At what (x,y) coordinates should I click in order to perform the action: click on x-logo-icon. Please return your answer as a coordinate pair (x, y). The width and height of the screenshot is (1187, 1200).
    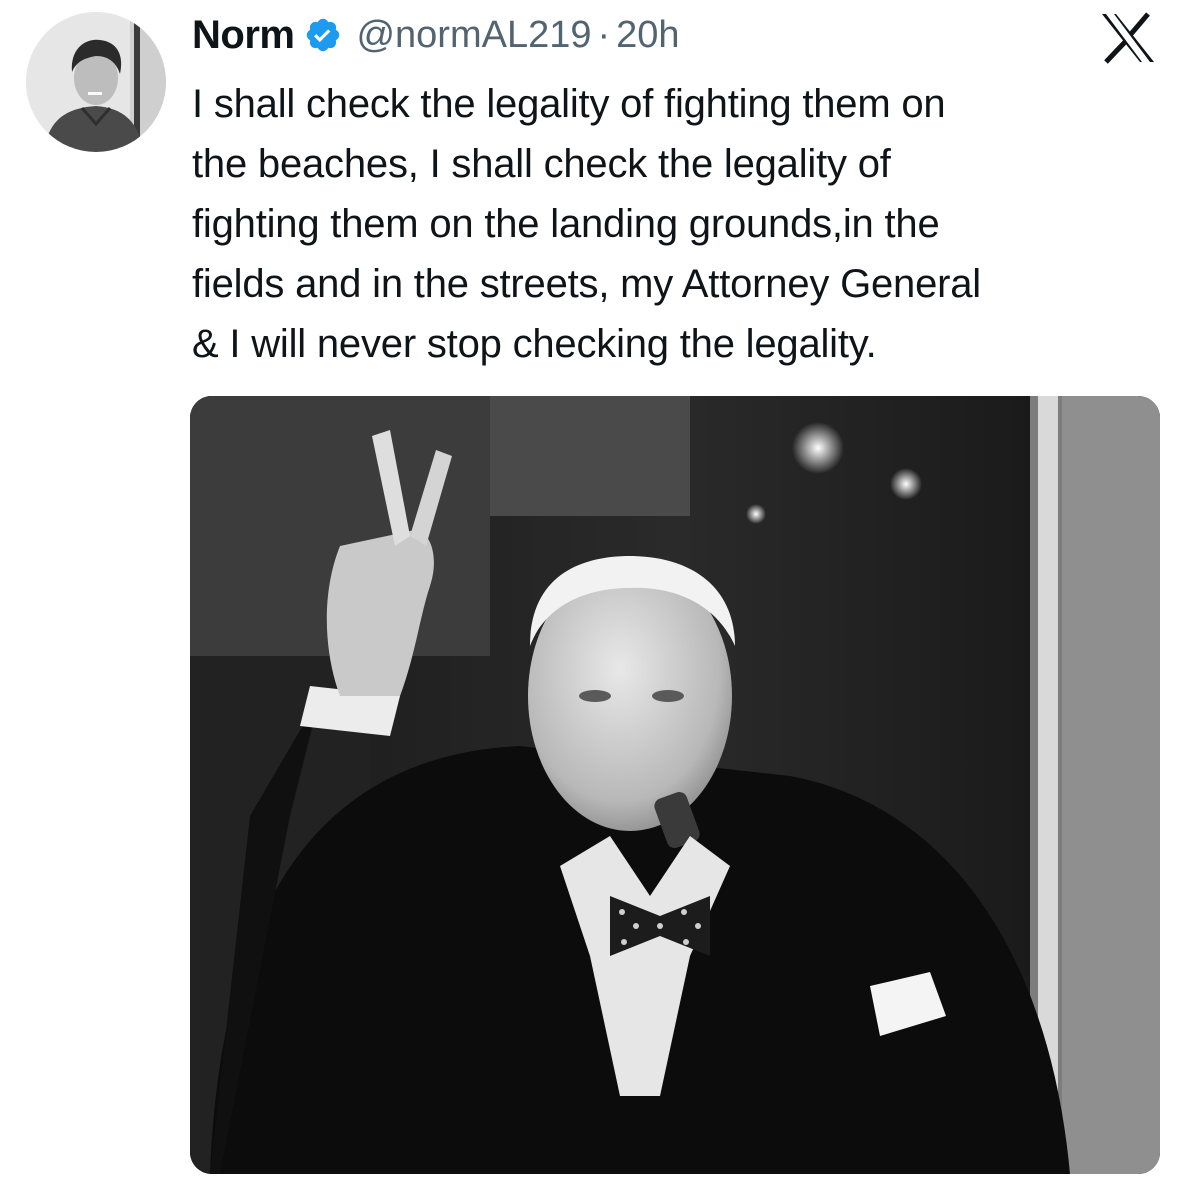
    Looking at the image, I should click on (1128, 38).